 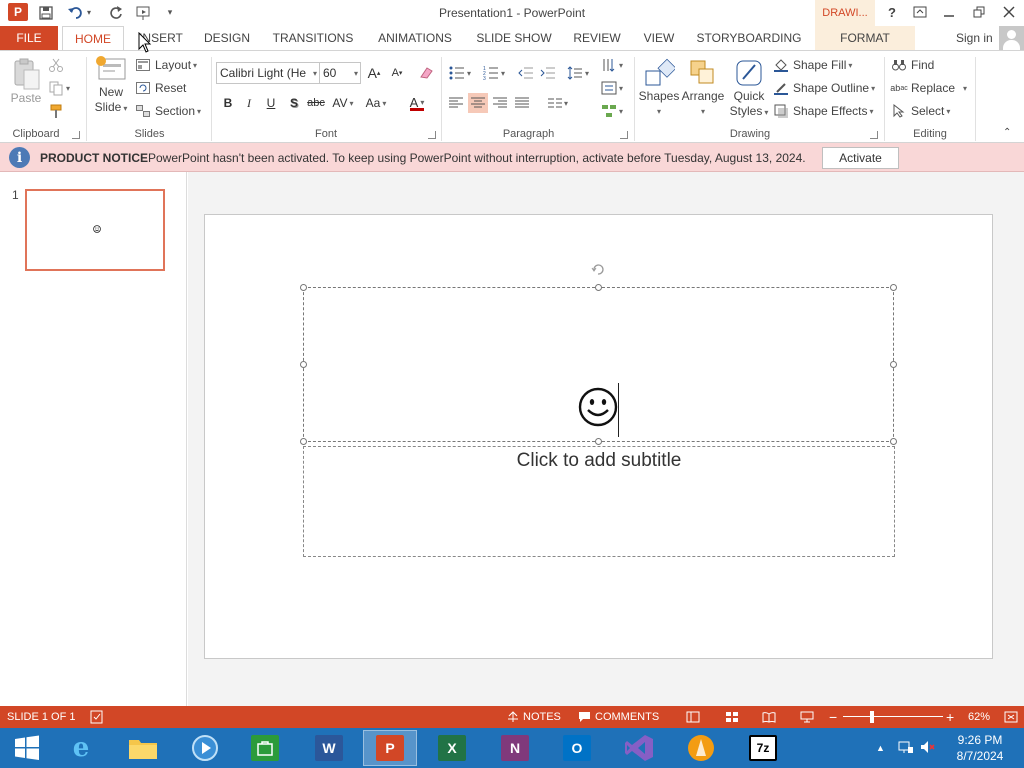 I want to click on help-button: ?, so click(x=892, y=12).